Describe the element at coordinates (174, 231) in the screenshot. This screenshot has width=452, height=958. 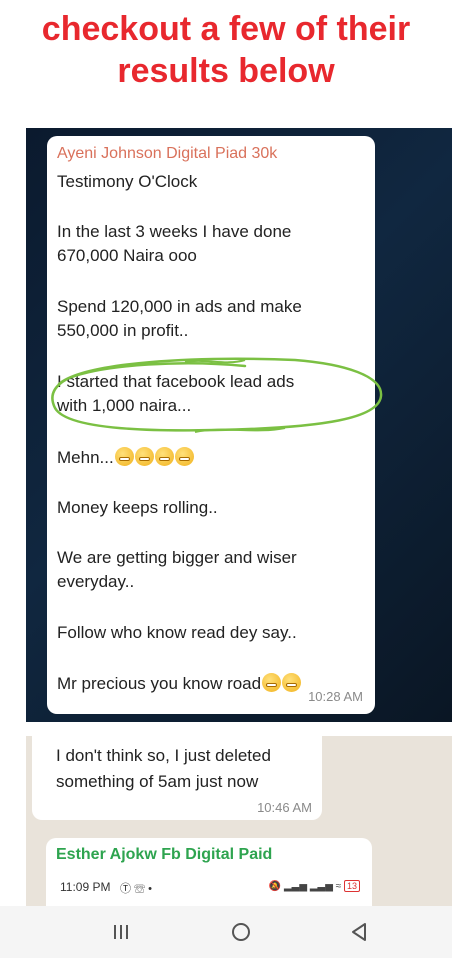
I see `message-line: In the last 3 weeks I have done` at that location.